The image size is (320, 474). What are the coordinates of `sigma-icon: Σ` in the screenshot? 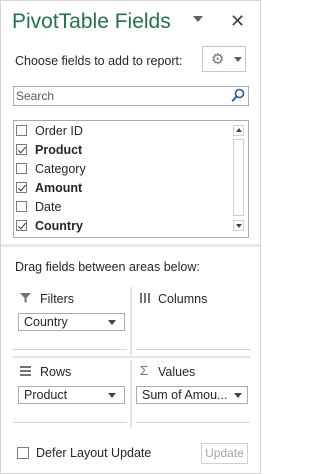 It's located at (144, 370).